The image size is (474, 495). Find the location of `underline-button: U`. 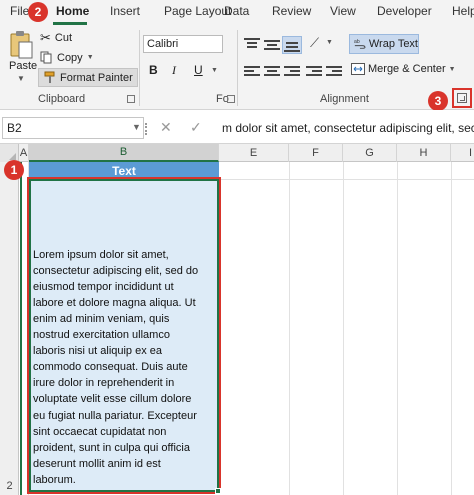

underline-button: U is located at coordinates (198, 70).